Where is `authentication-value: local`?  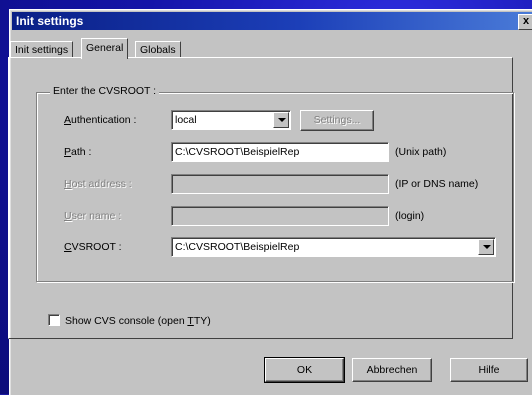
authentication-value: local is located at coordinates (186, 120).